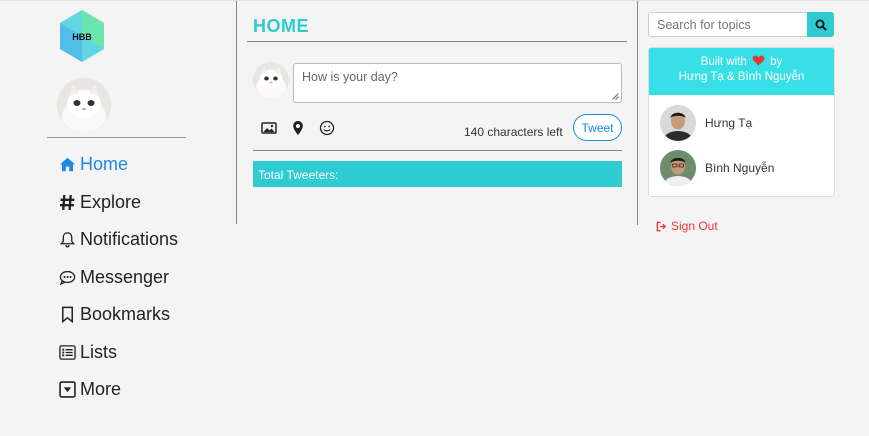 The image size is (869, 436). Describe the element at coordinates (99, 351) in the screenshot. I see `sidebar-item-label: Lists` at that location.